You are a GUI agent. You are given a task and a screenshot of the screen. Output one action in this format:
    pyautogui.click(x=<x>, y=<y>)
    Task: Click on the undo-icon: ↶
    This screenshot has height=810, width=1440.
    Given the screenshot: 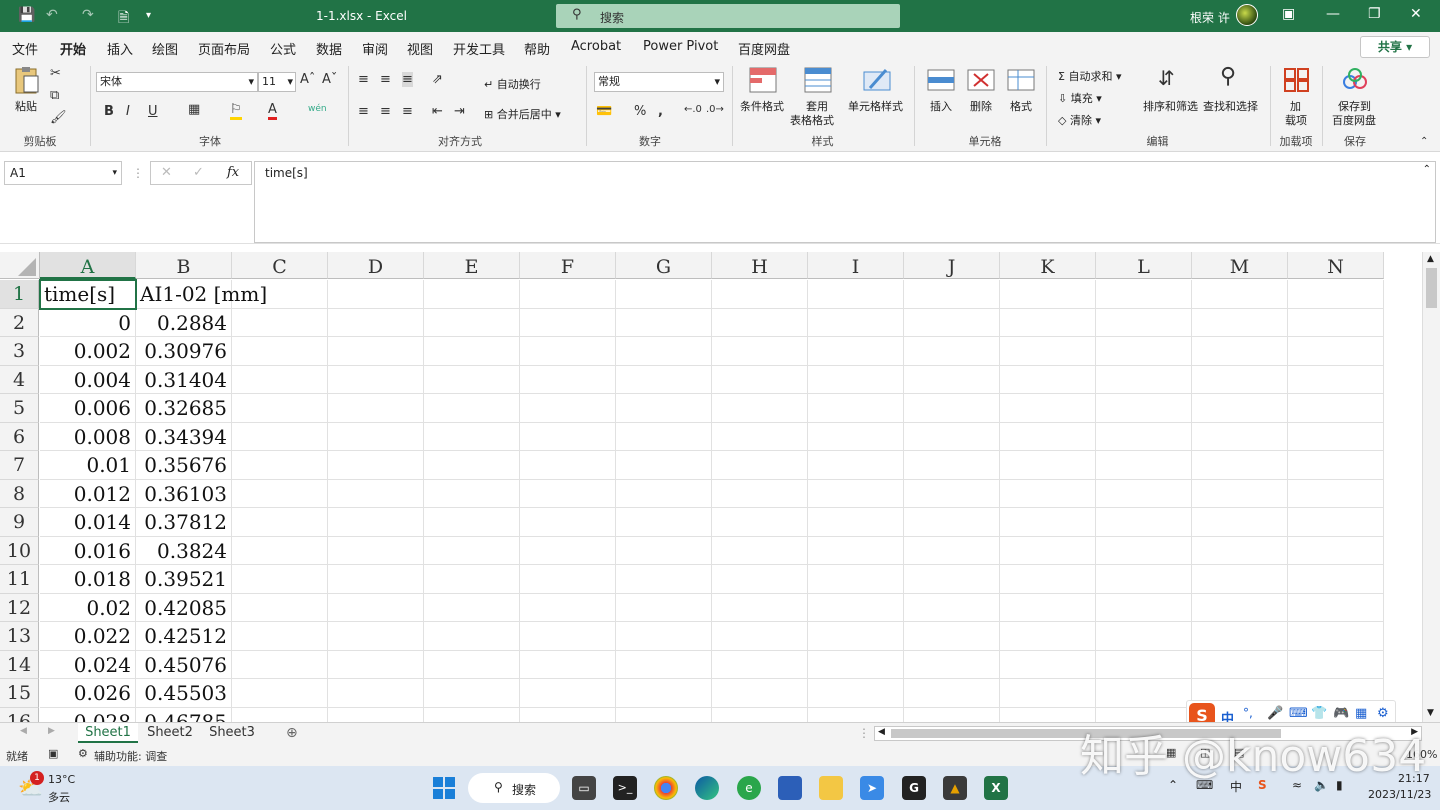 What is the action you would take?
    pyautogui.click(x=52, y=15)
    